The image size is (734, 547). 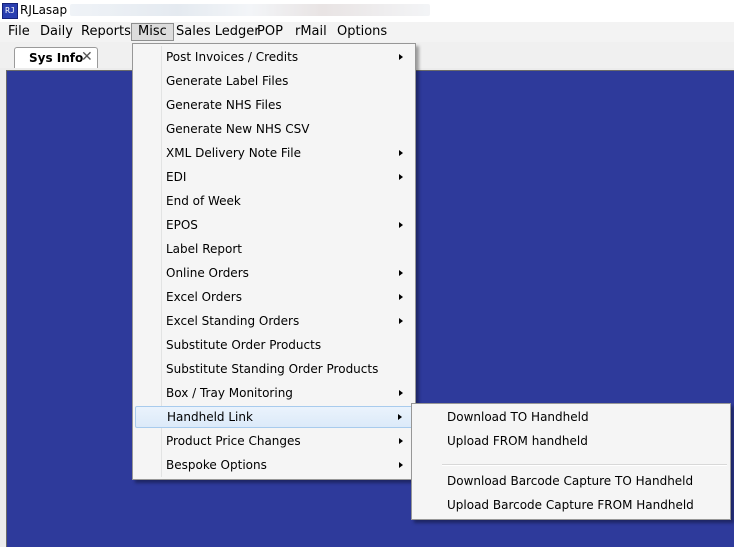 What do you see at coordinates (233, 441) in the screenshot?
I see `menu-item-label: Product Price Changes` at bounding box center [233, 441].